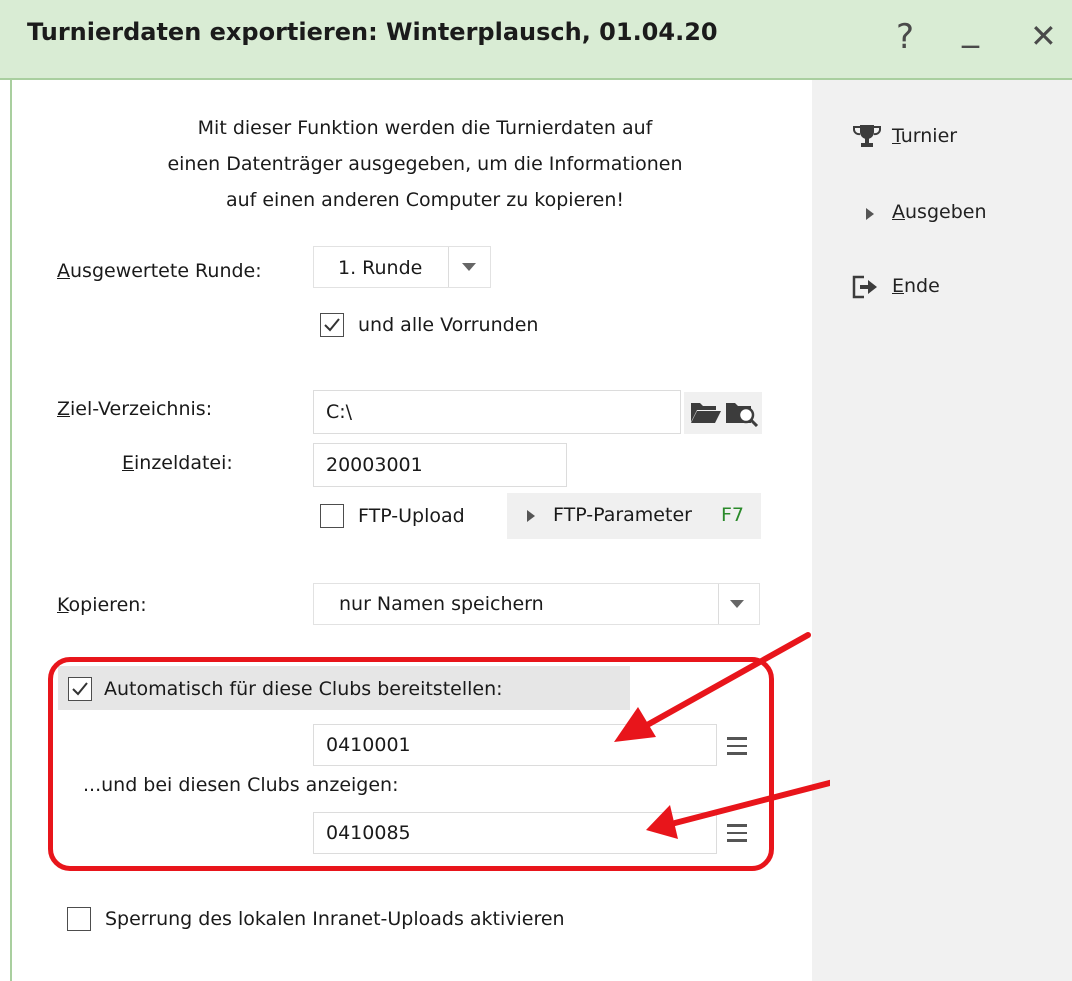 This screenshot has height=981, width=1072. Describe the element at coordinates (497, 412) in the screenshot. I see `ziel-input: C:\` at that location.